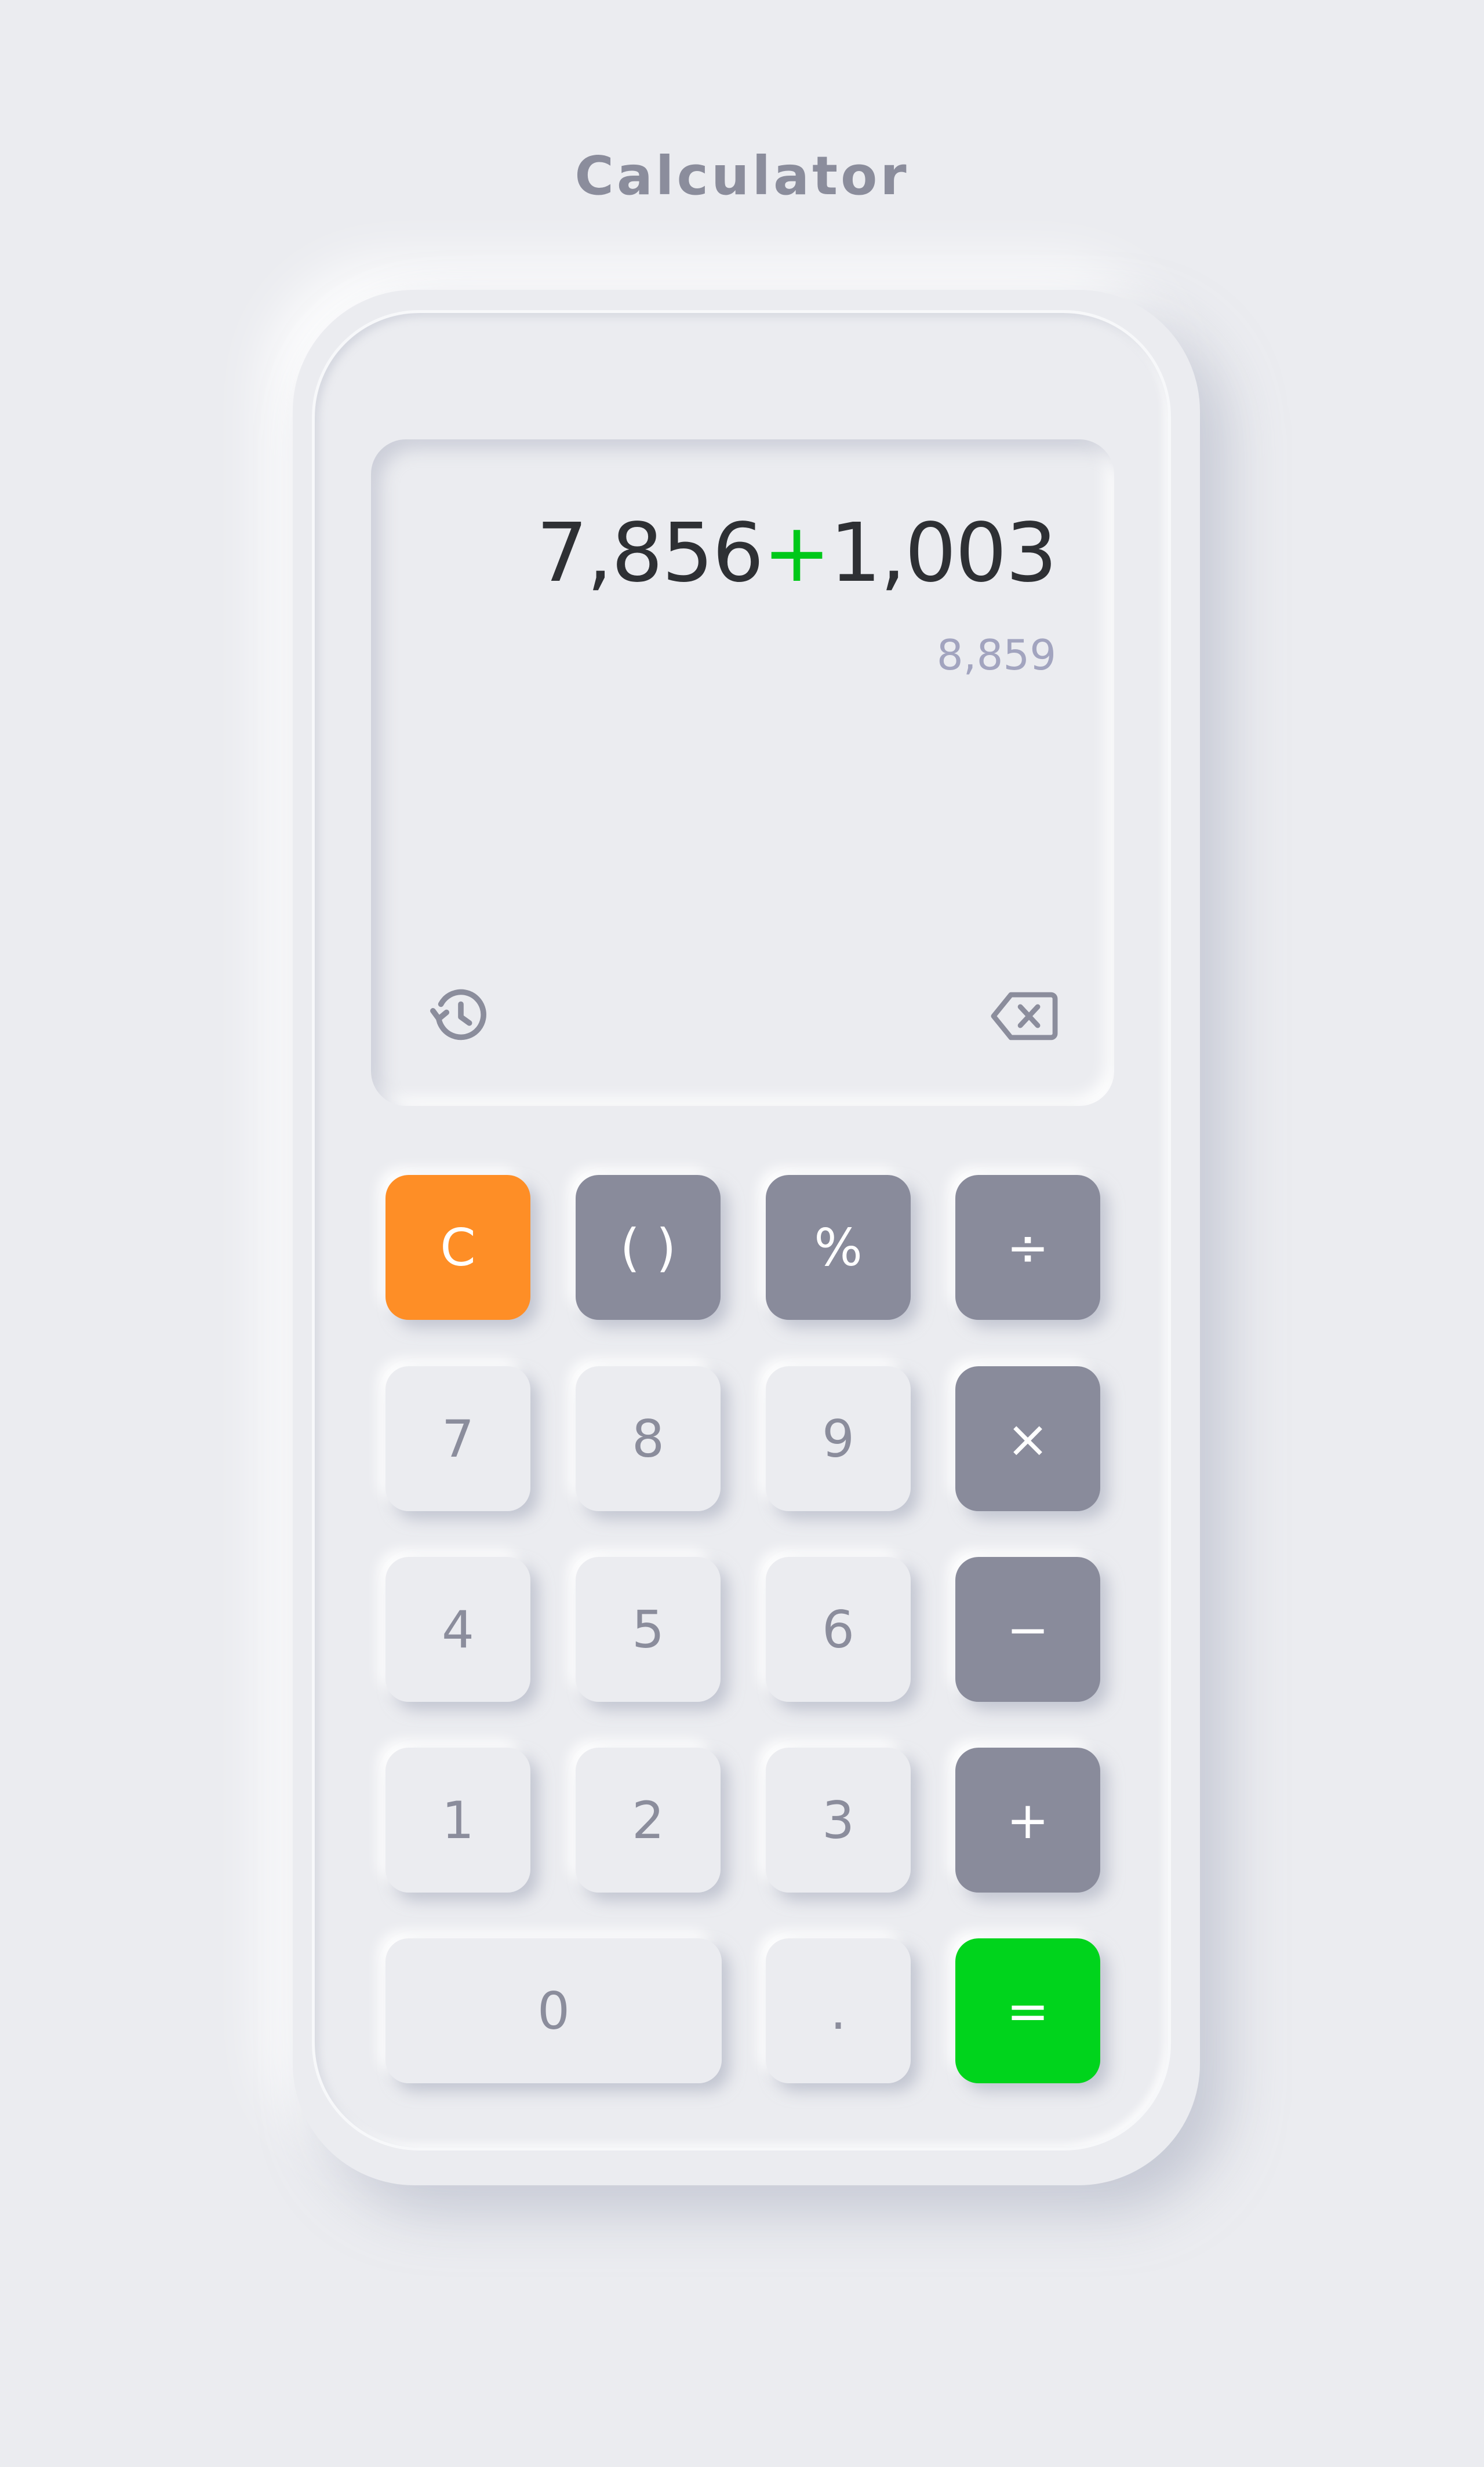  What do you see at coordinates (839, 1438) in the screenshot?
I see `digit-9-button: 9` at bounding box center [839, 1438].